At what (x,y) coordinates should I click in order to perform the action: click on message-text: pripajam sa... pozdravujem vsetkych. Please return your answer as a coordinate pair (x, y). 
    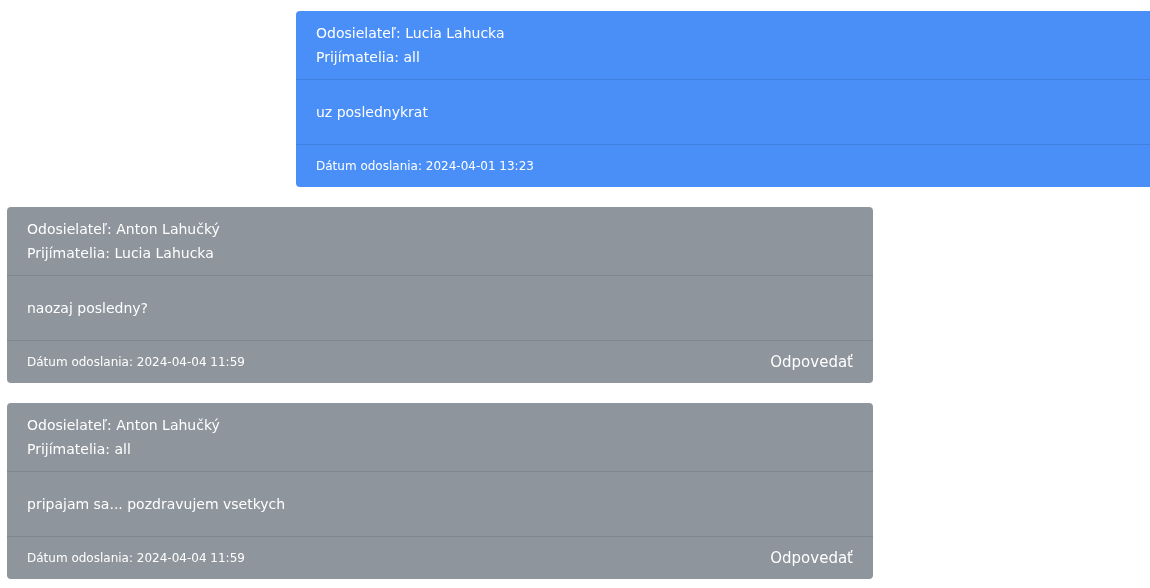
    Looking at the image, I should click on (156, 504).